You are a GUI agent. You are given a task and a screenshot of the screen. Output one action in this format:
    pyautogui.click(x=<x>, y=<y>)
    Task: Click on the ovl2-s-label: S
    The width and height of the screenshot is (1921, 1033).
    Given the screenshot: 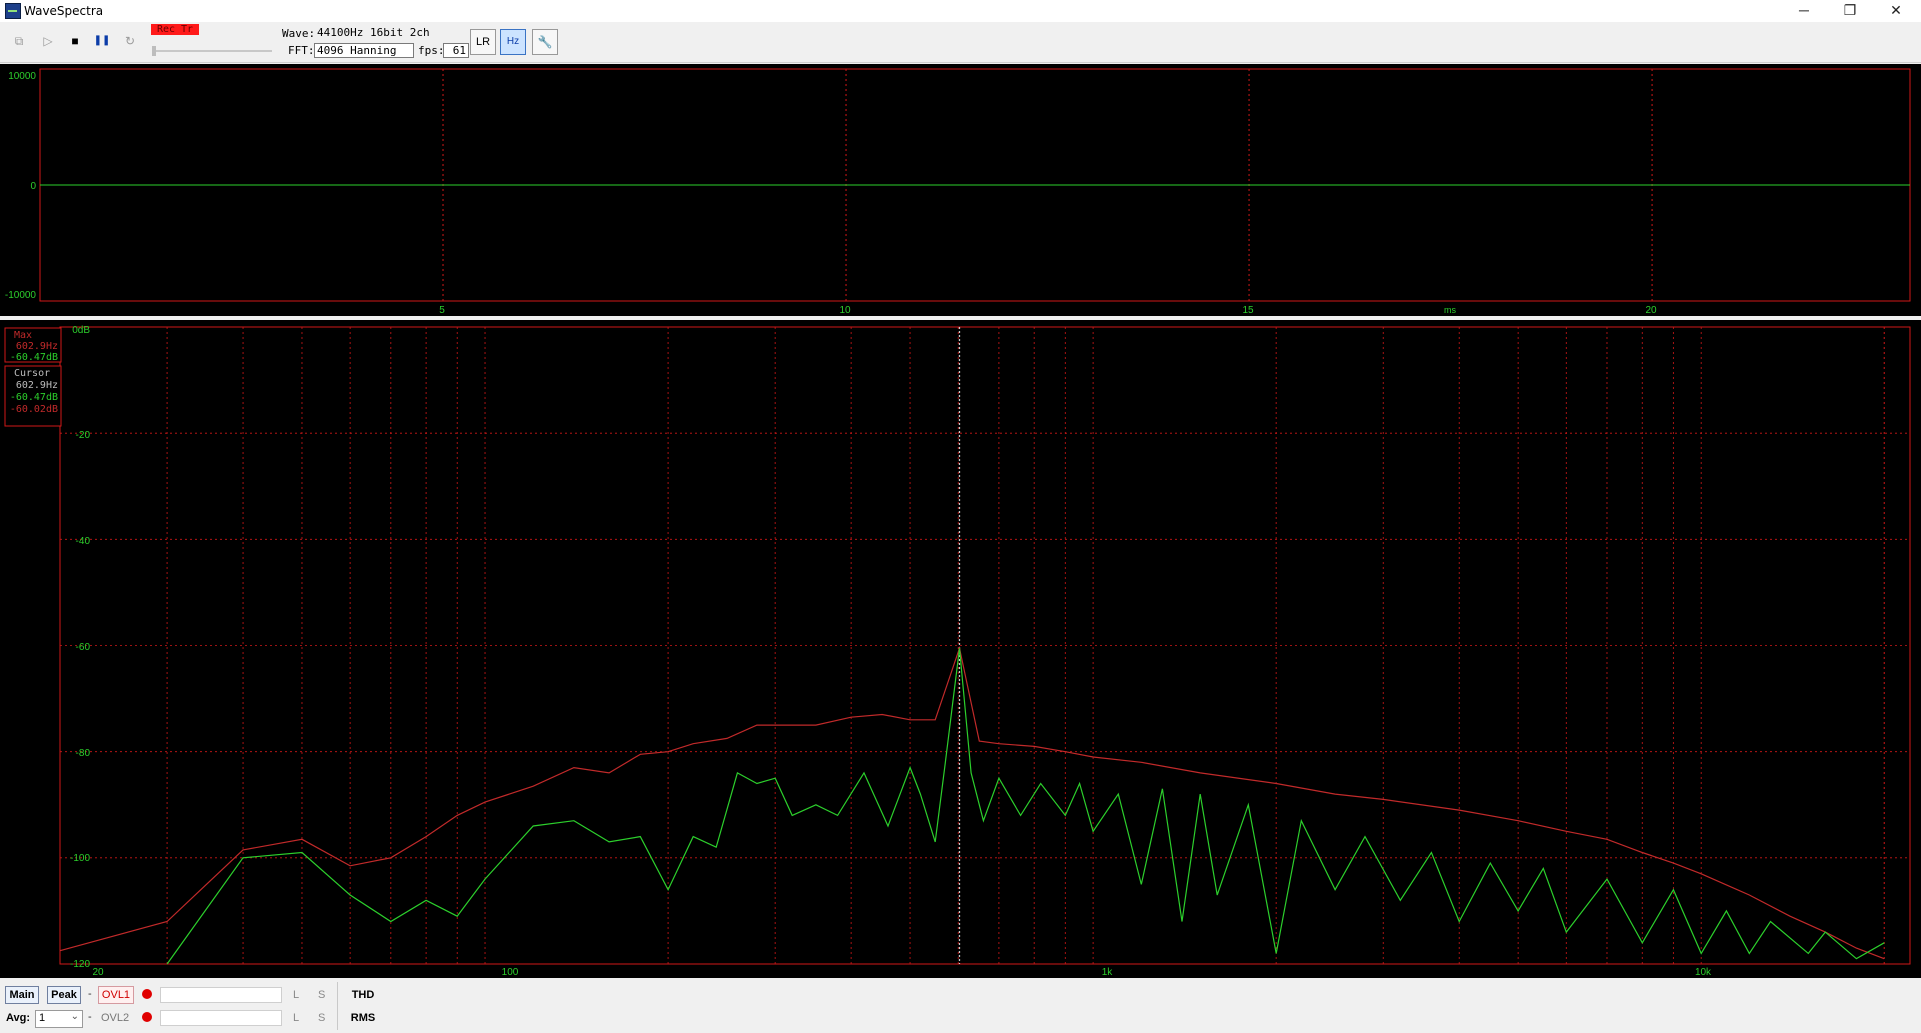 What is the action you would take?
    pyautogui.click(x=321, y=1018)
    